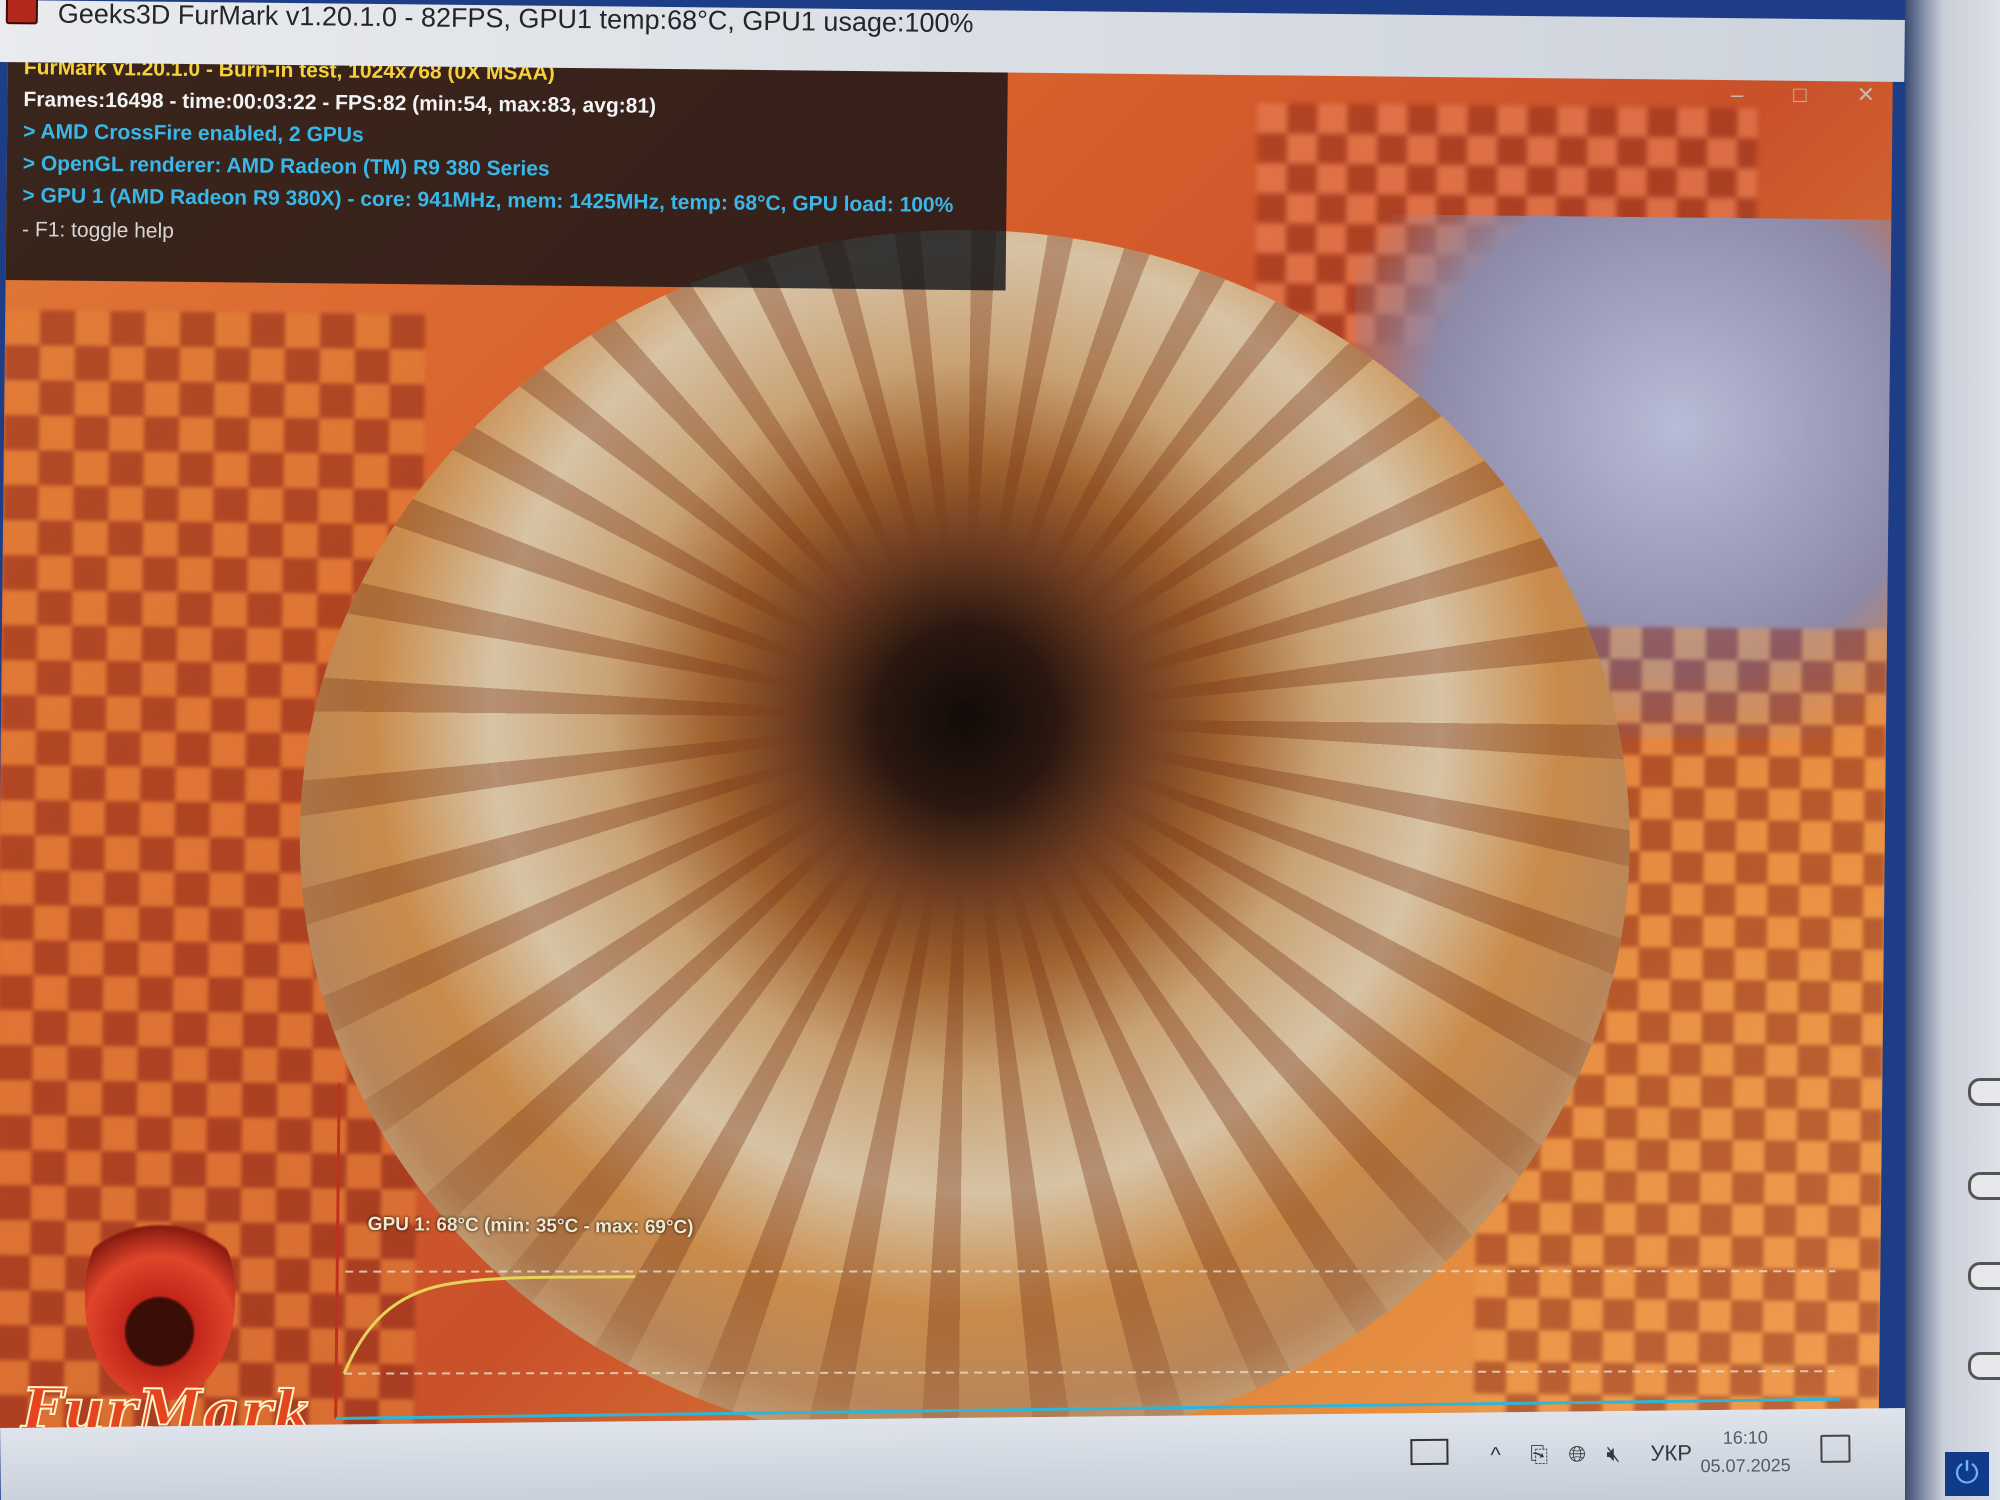  What do you see at coordinates (1577, 1454) in the screenshot?
I see `network-icon: 🌐︎` at bounding box center [1577, 1454].